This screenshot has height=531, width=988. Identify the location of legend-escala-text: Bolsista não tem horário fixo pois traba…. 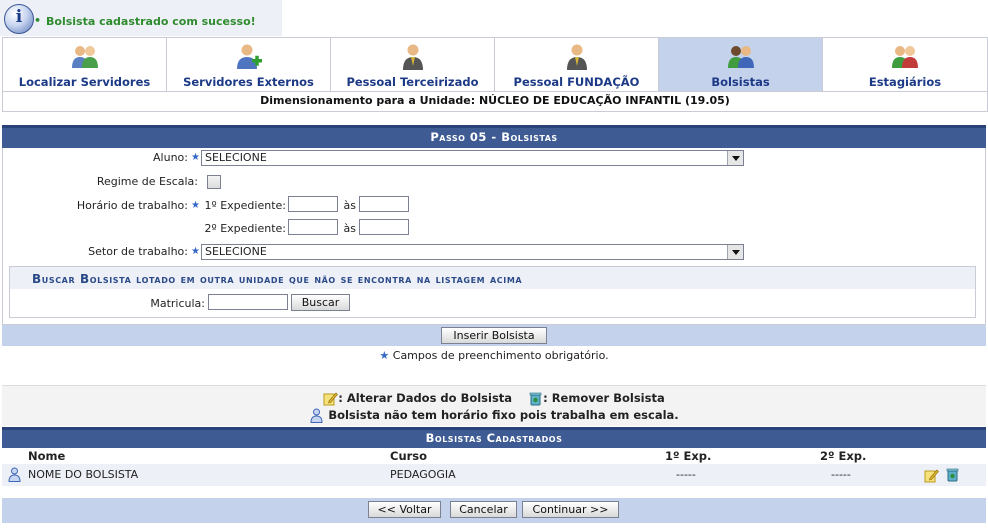
(503, 415).